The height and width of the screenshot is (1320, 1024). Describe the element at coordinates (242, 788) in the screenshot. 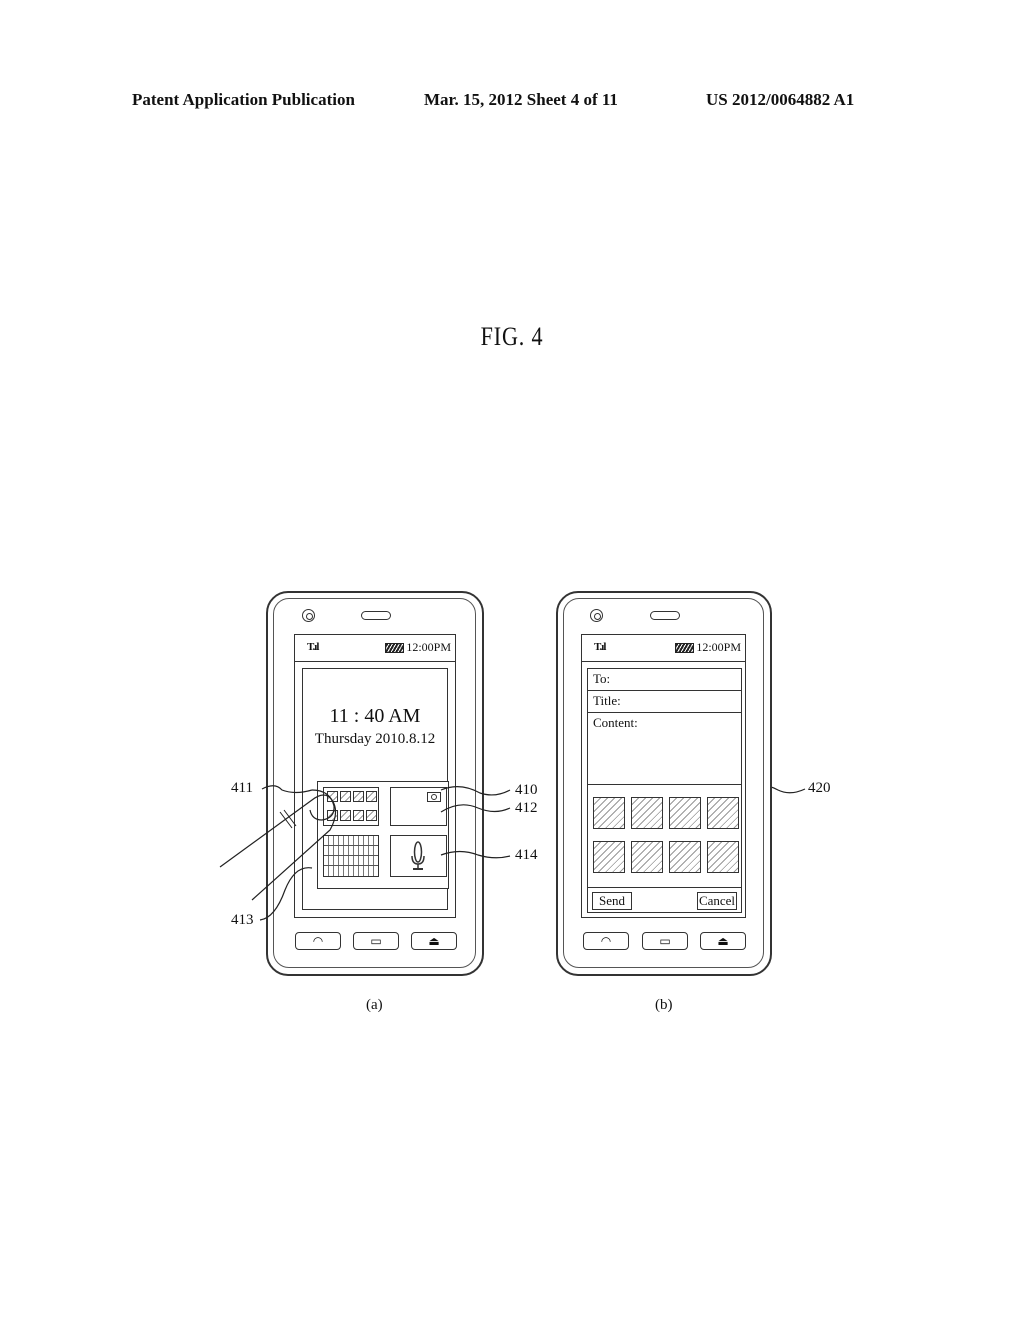

I see `ref-411: 411` at that location.